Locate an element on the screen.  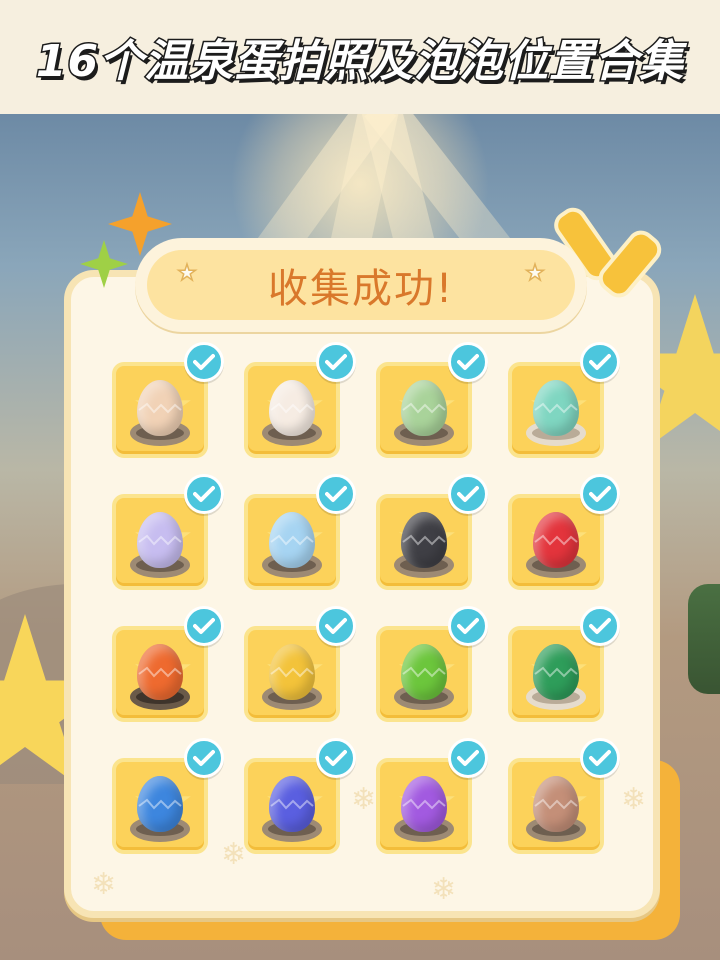
banner-title: 16个温泉蛋拍照及泡泡位置合集 is located at coordinates (359, 62).